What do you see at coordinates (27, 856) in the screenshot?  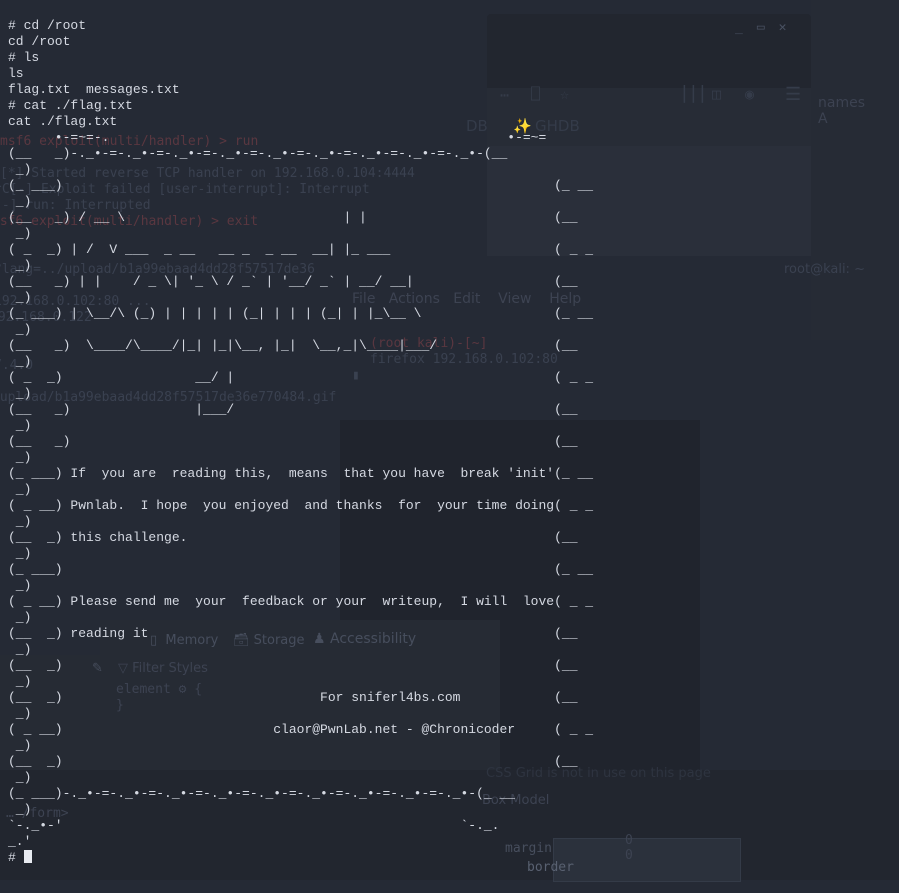 I see `terminal-cursor` at bounding box center [27, 856].